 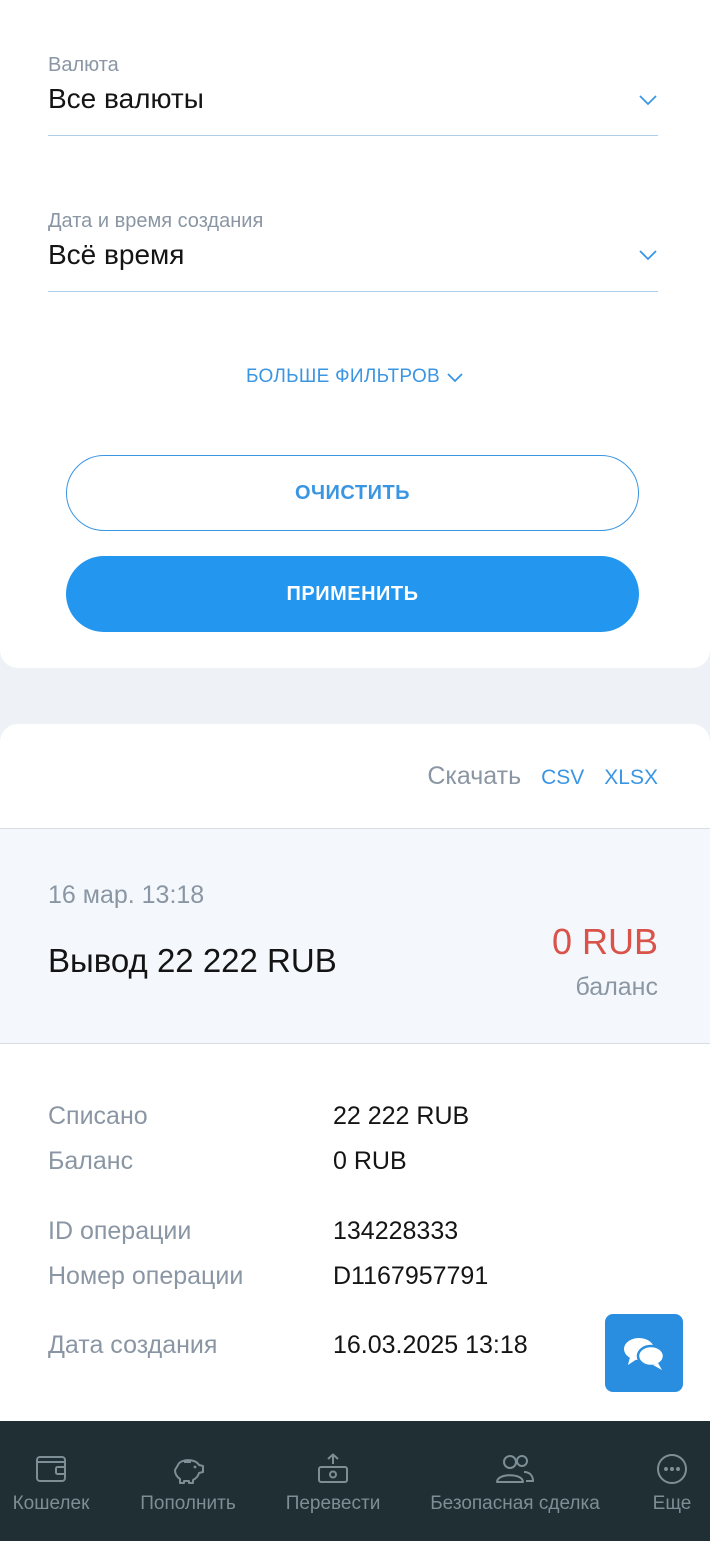 What do you see at coordinates (353, 255) in the screenshot?
I see `created-date-value: Всё время` at bounding box center [353, 255].